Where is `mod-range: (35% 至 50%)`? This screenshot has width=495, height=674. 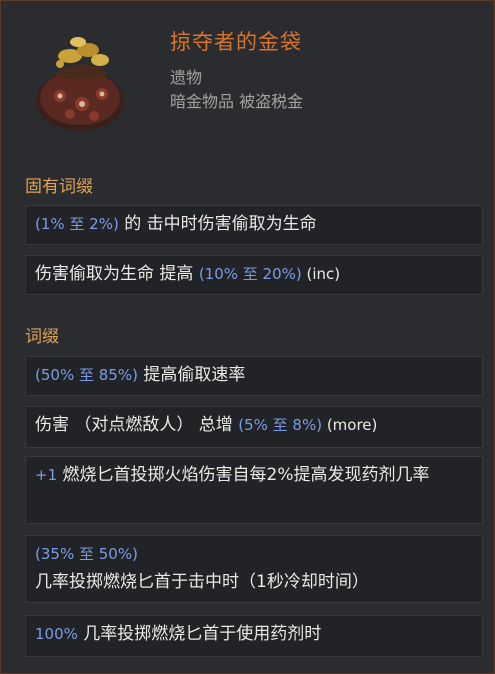
mod-range: (35% 至 50%) is located at coordinates (86, 554).